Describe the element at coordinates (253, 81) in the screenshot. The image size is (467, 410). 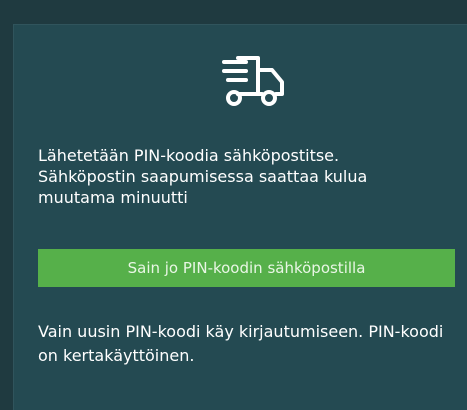
I see `delivery-truck-icon` at that location.